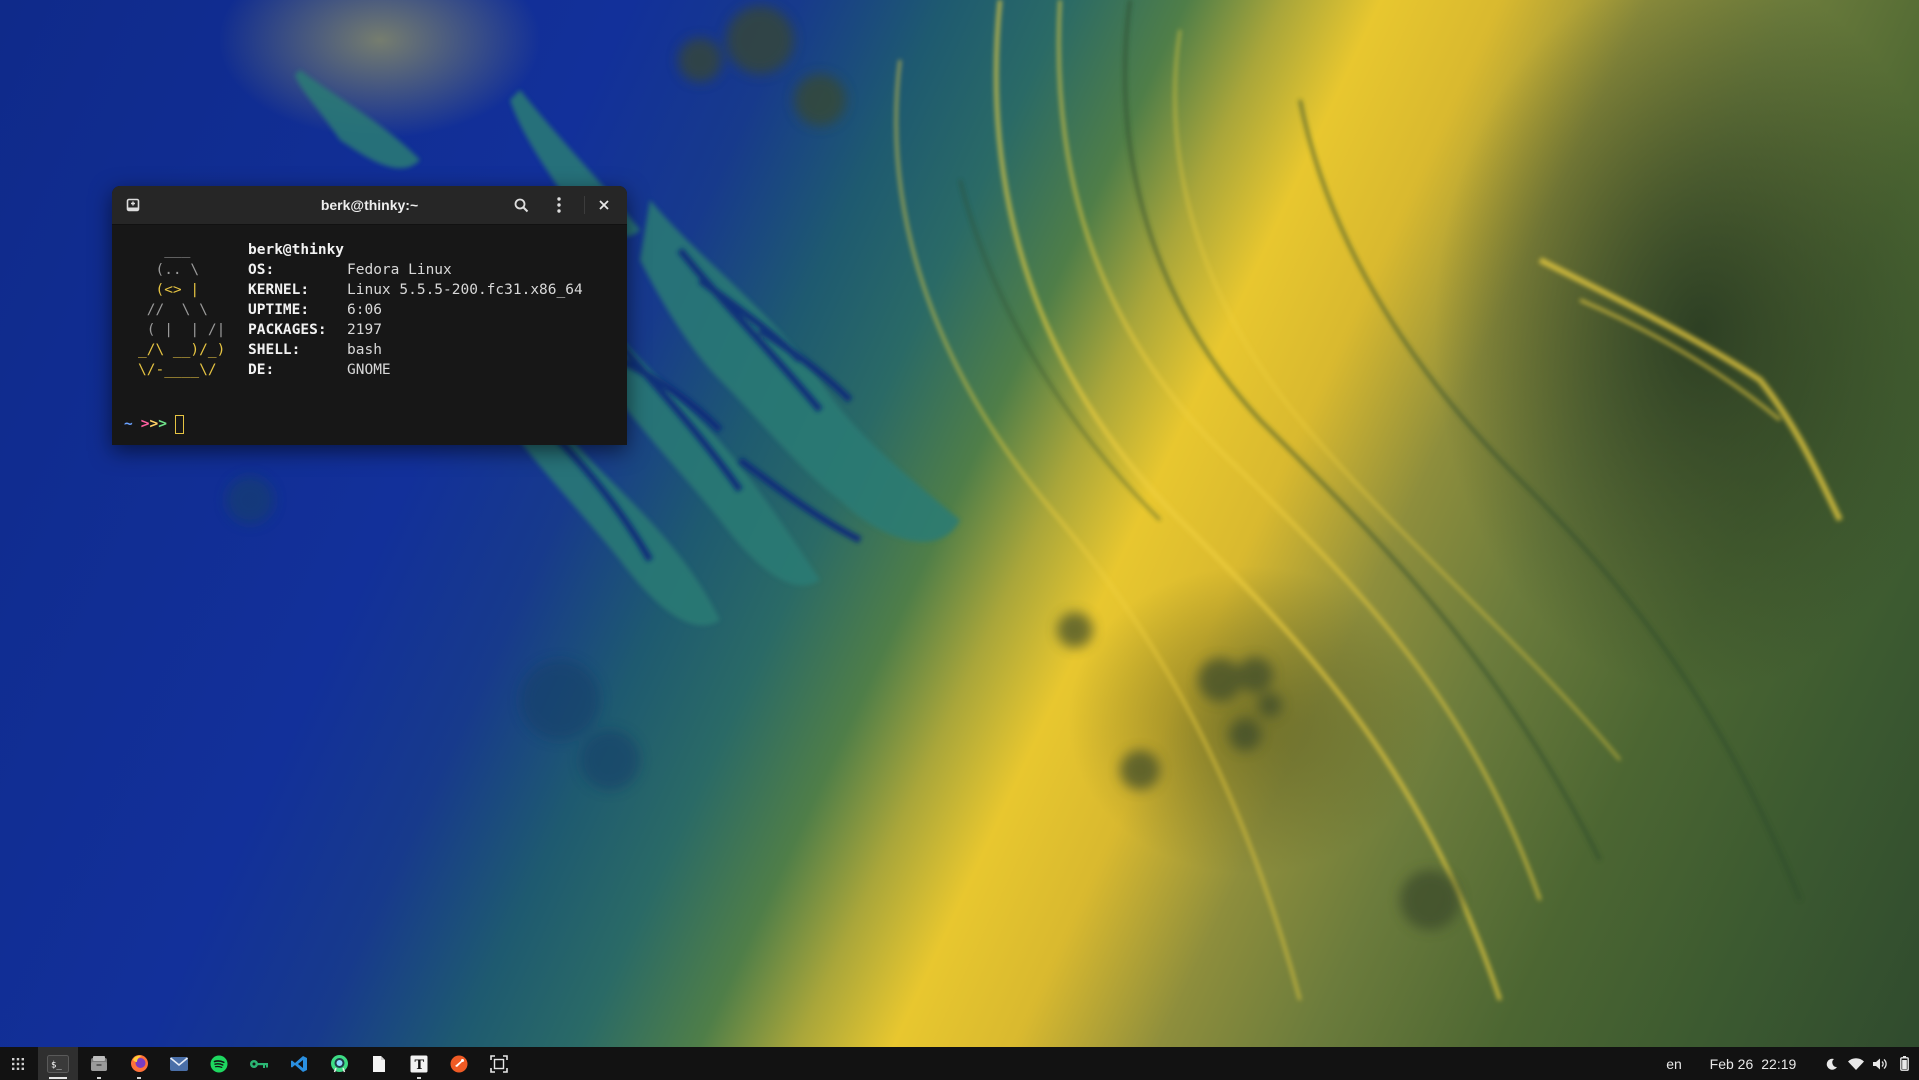  I want to click on prompt-arrows: >>>, so click(154, 424).